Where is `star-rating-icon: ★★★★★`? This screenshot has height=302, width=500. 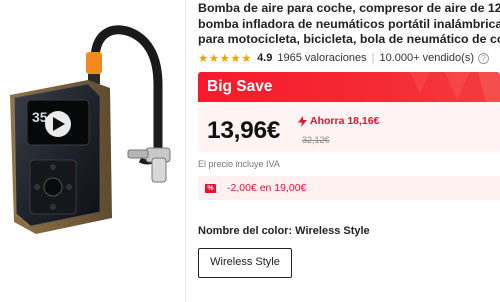 star-rating-icon: ★★★★★ is located at coordinates (225, 58).